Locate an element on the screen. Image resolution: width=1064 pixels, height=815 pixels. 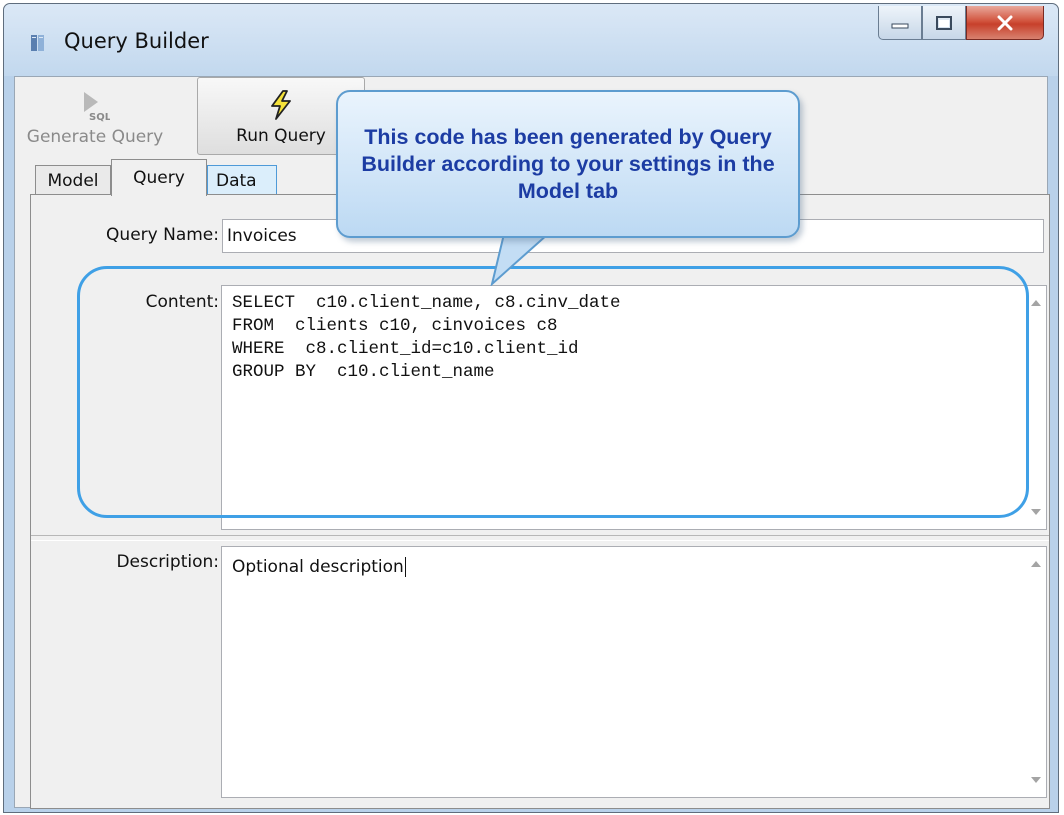
code-line: SELECT c10.client_name, c8.cinv_date is located at coordinates (426, 303).